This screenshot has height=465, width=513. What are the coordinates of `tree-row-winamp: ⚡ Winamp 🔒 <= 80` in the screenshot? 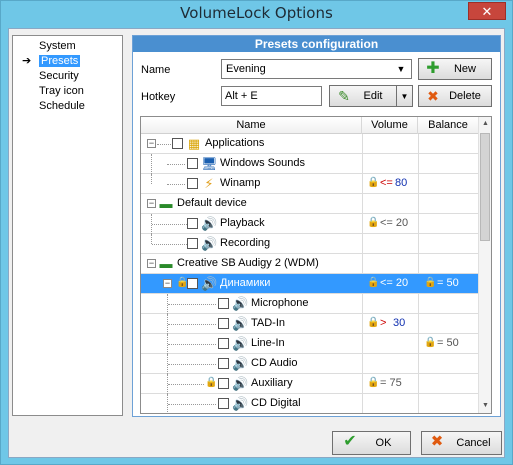 It's located at (310, 184).